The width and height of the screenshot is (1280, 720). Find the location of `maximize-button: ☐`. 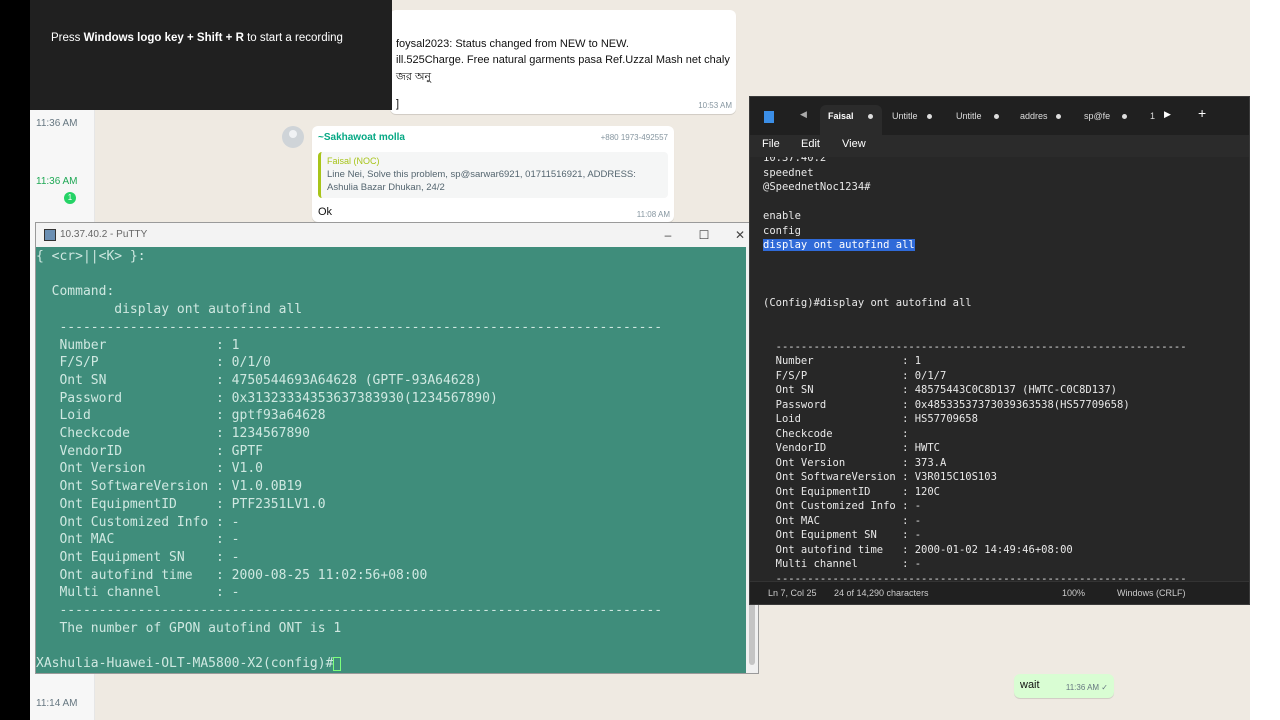

maximize-button: ☐ is located at coordinates (704, 235).